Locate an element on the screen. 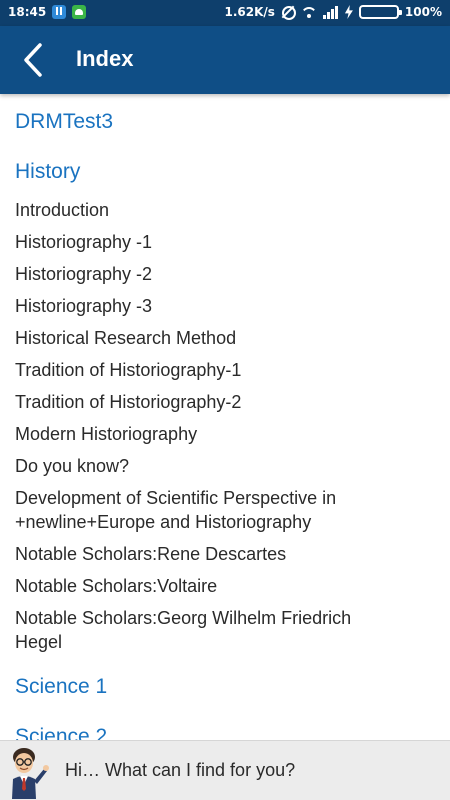 The width and height of the screenshot is (450, 800). list-item: Tradition of Historiography-2 is located at coordinates (225, 402).